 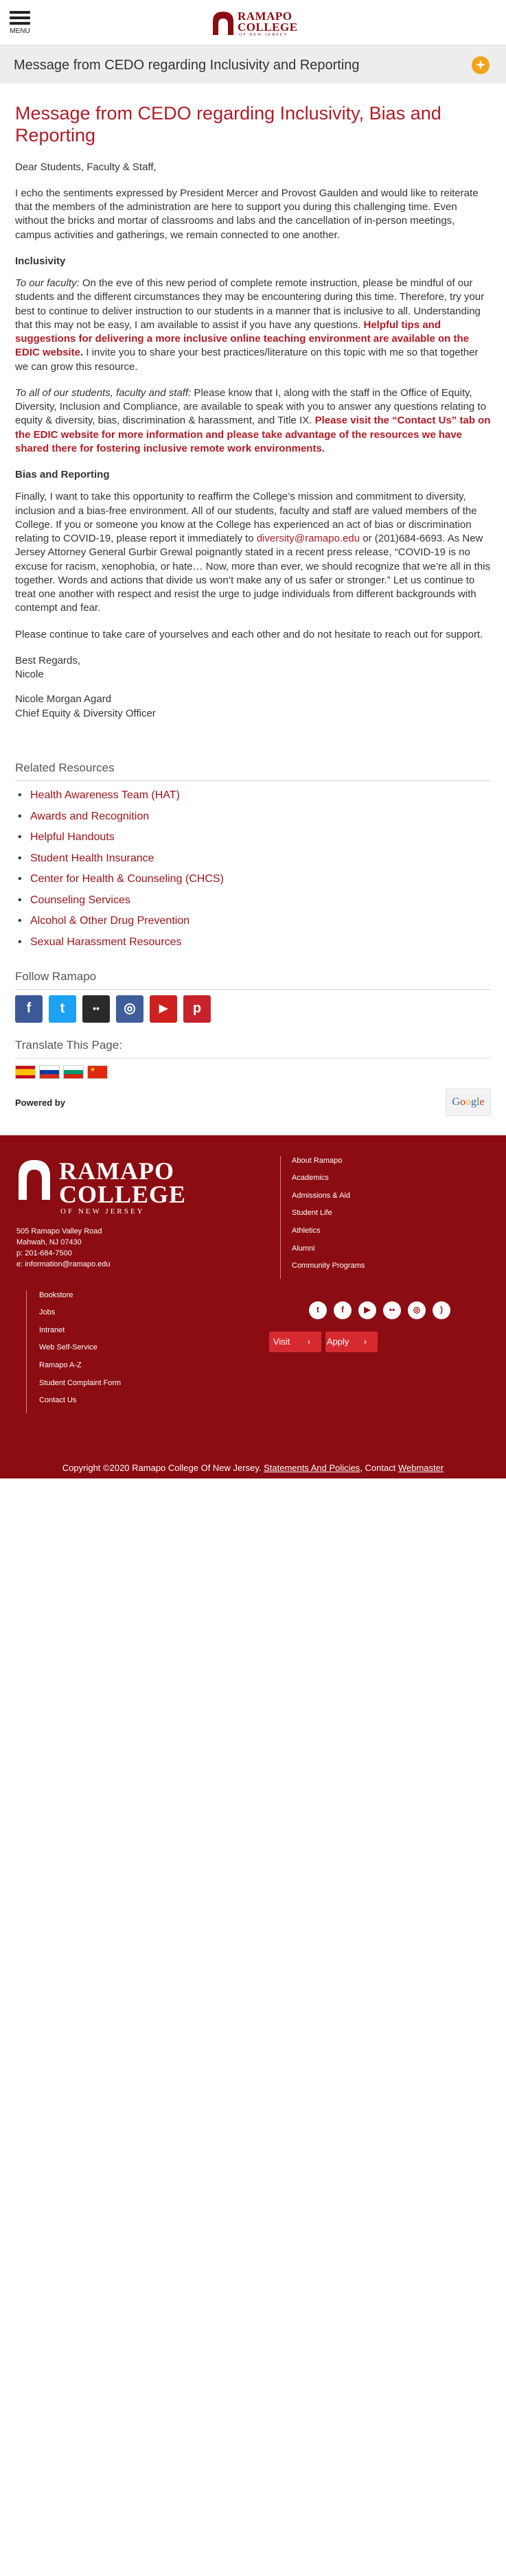 What do you see at coordinates (253, 668) in the screenshot?
I see `regards: Best Regards, Nicole` at bounding box center [253, 668].